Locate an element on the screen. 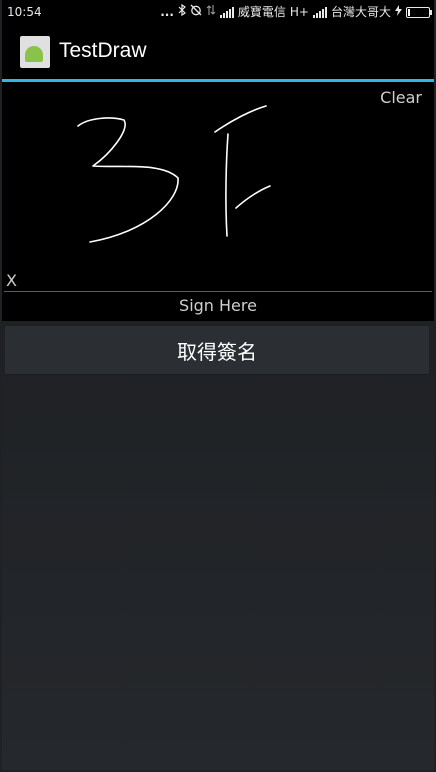  carrier-2-name: 台灣大哥大 is located at coordinates (360, 12).